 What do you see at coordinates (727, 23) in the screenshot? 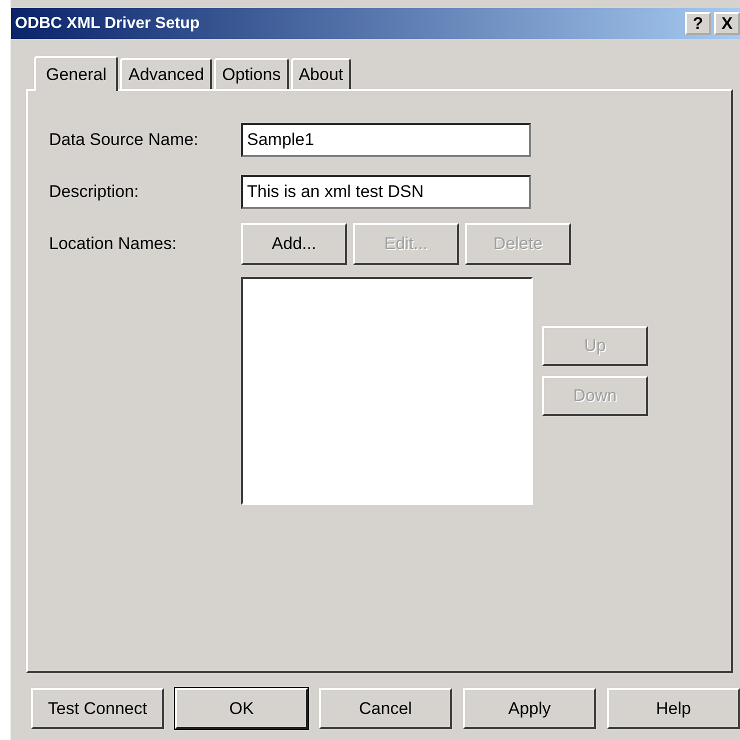
I see `close-button: X` at bounding box center [727, 23].